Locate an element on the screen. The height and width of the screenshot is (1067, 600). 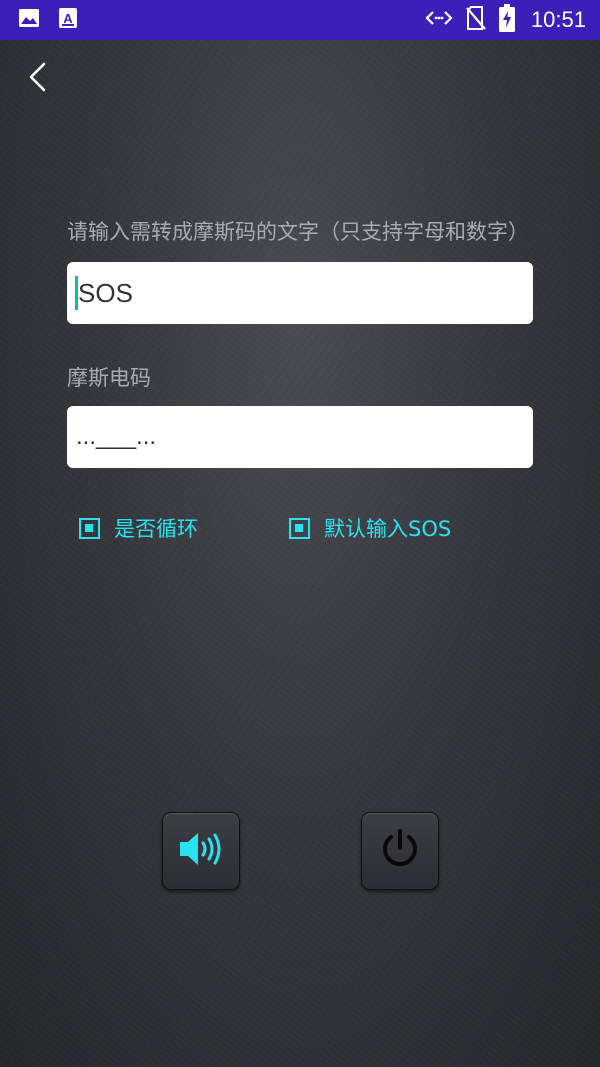
speaker-icon is located at coordinates (201, 851).